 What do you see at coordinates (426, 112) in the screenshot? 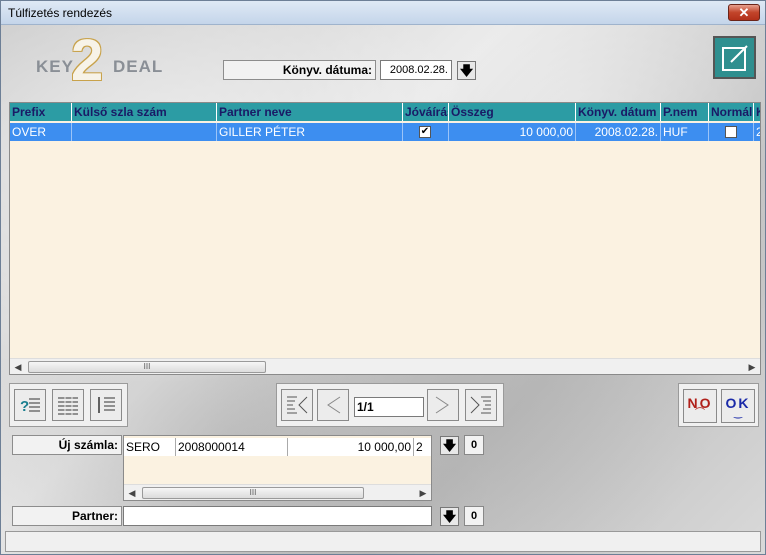
I see `column-header-jovairas: Jóváírás` at bounding box center [426, 112].